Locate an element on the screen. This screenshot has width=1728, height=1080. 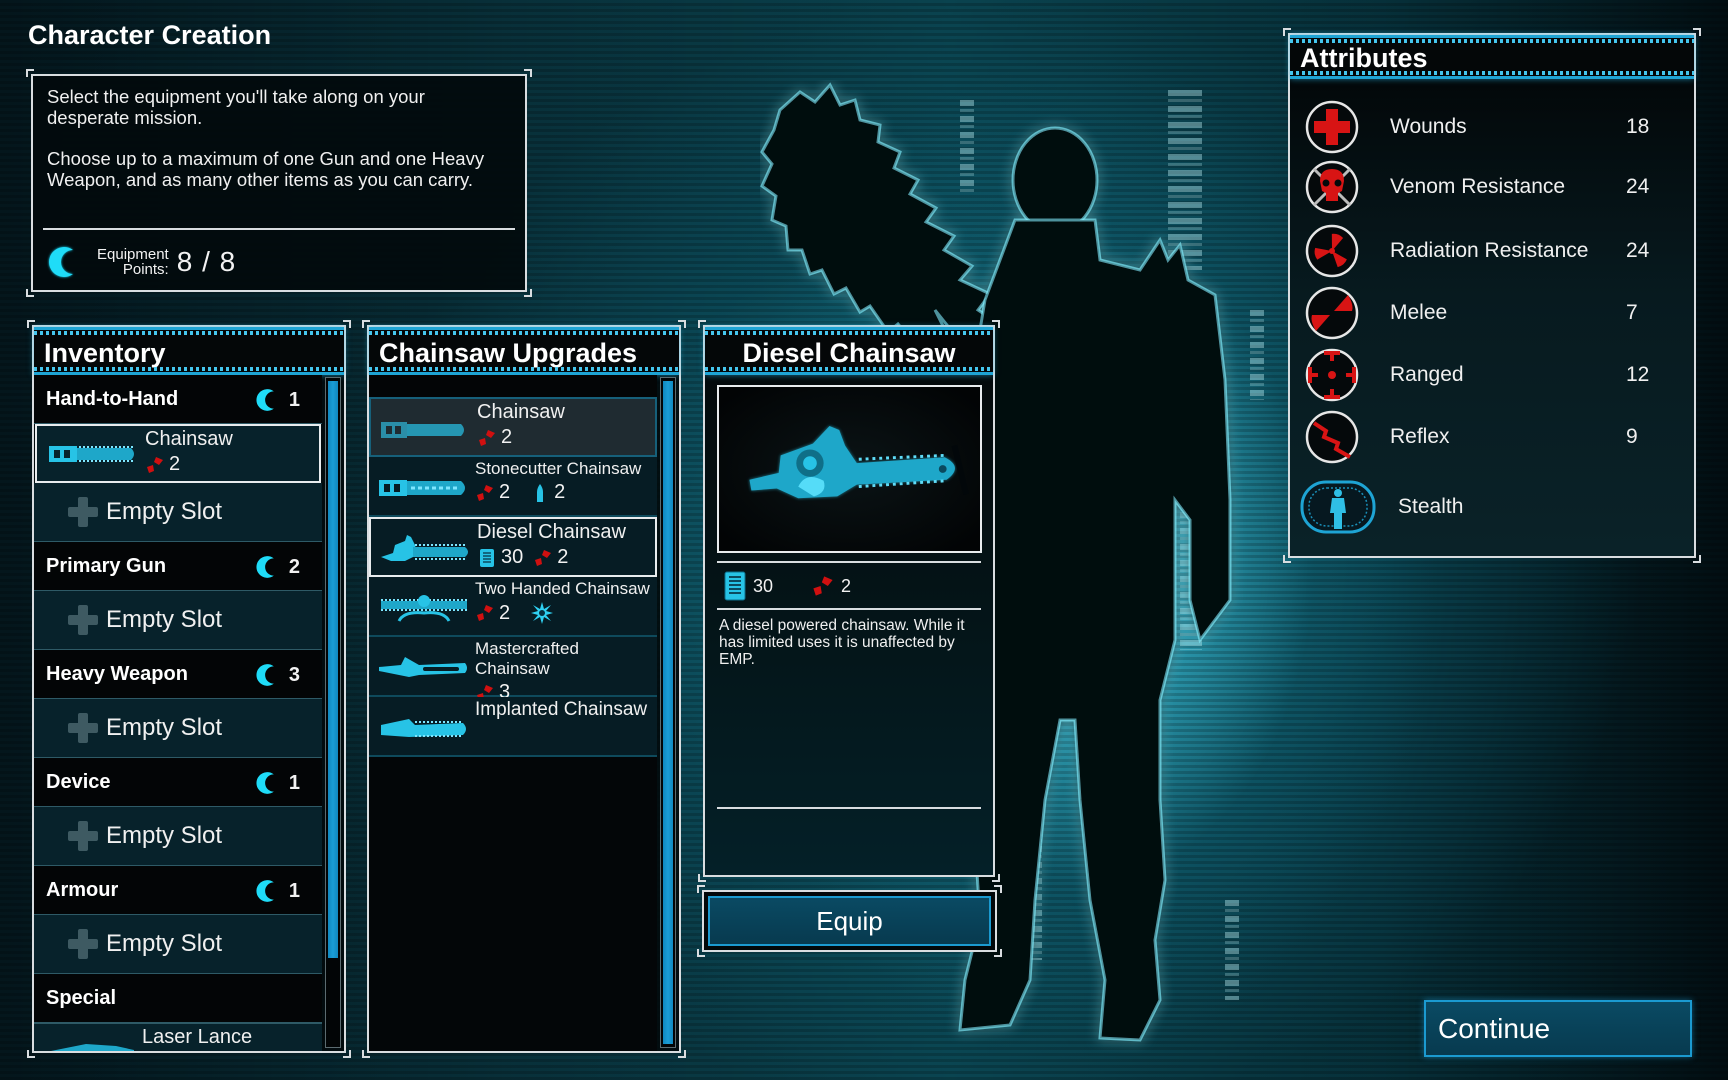
uses-value: 30 is located at coordinates (512, 557).